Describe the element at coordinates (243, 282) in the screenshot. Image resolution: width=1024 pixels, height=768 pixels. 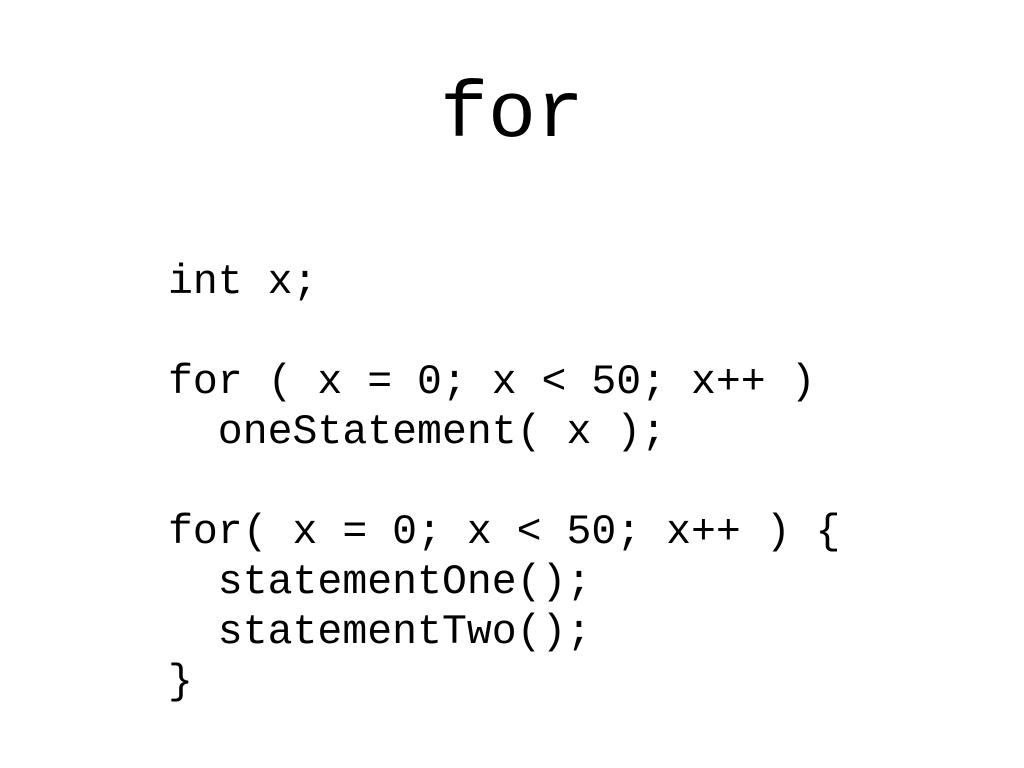
I see `code-line-declaration: int x;` at that location.